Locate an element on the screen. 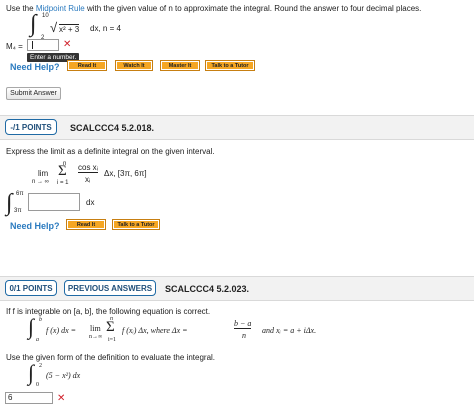 The image size is (474, 406). q1-dx-n: dx, n = 4 is located at coordinates (105, 28).